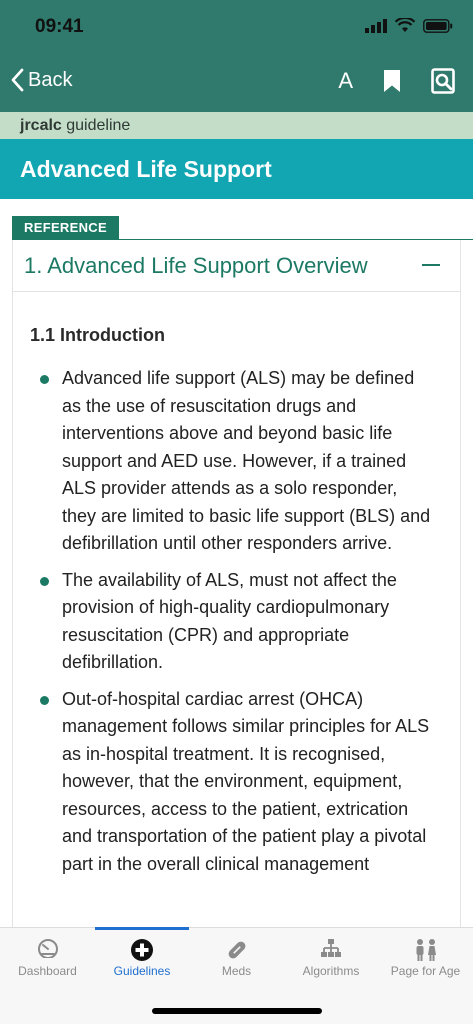 This screenshot has width=473, height=1024. I want to click on tab-label: Page for Age, so click(425, 971).